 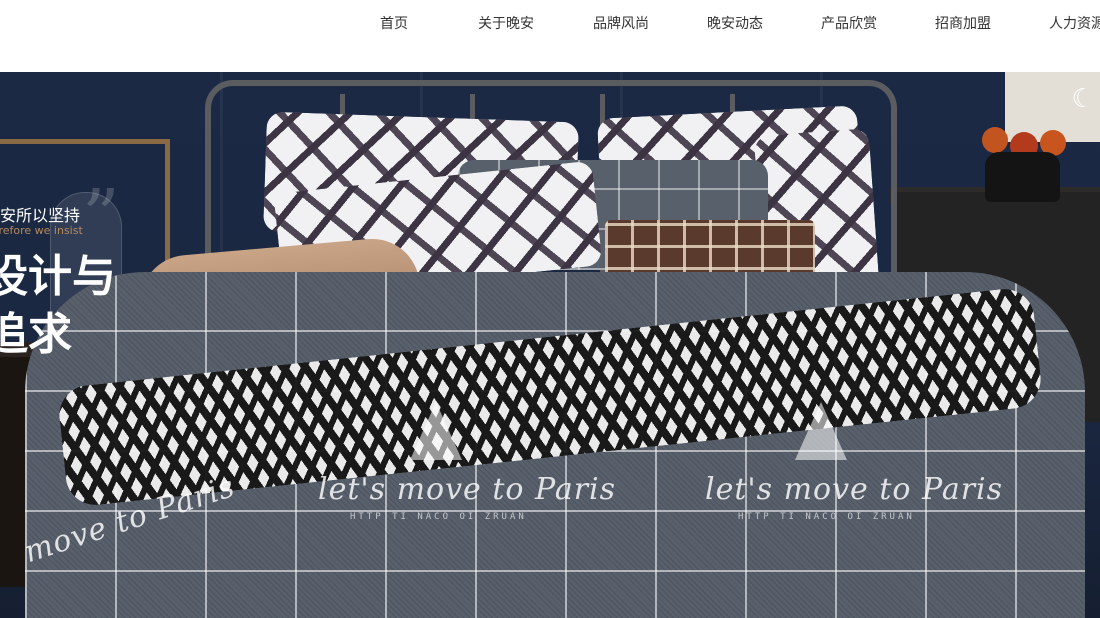 What do you see at coordinates (550, 36) in the screenshot?
I see `site-header: 首页 关于晚安 品牌风尚 晚安动态 产品欣赏 招商加盟 人力资源` at bounding box center [550, 36].